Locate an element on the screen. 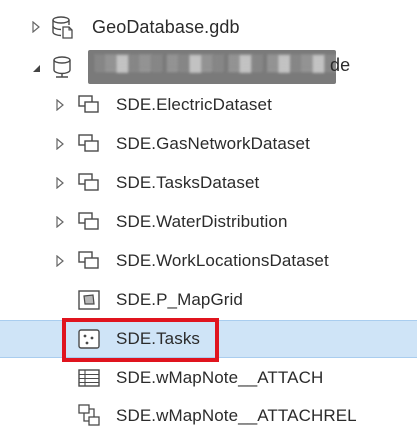  tree-item-label: SDE.P_MapGrid is located at coordinates (179, 299).